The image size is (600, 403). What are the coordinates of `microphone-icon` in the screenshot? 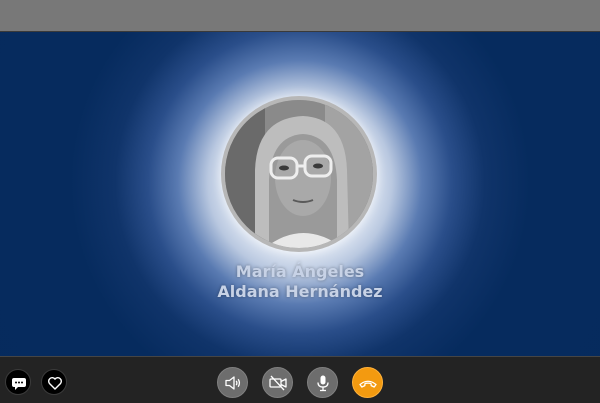 It's located at (323, 383).